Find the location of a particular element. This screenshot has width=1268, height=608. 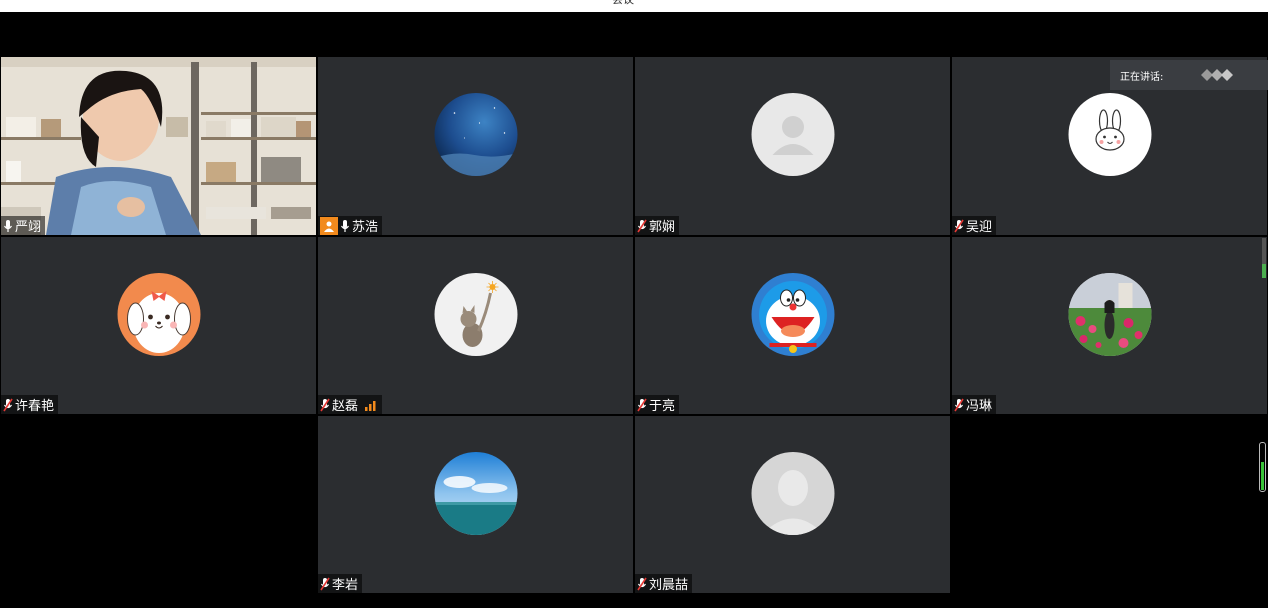

participant-tile-li-yan: 李岩 is located at coordinates (475, 504).